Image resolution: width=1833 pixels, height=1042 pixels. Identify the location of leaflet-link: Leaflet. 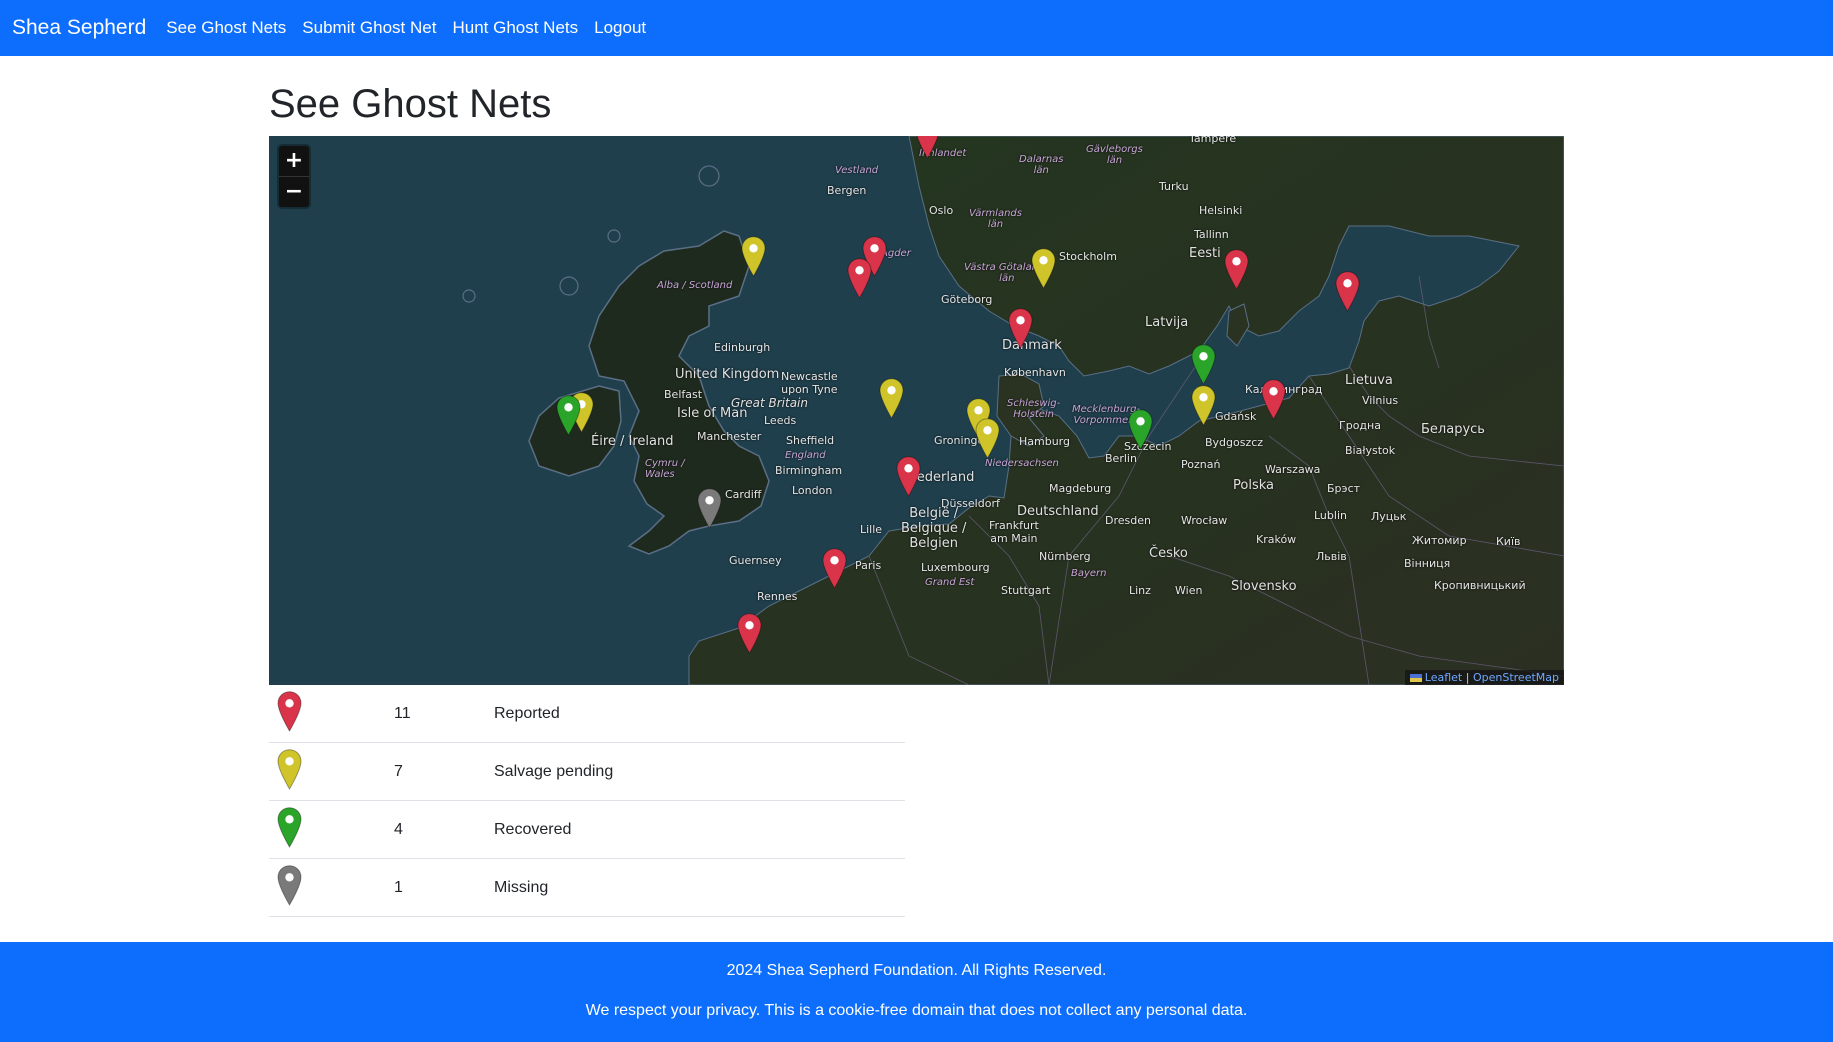
(1443, 677).